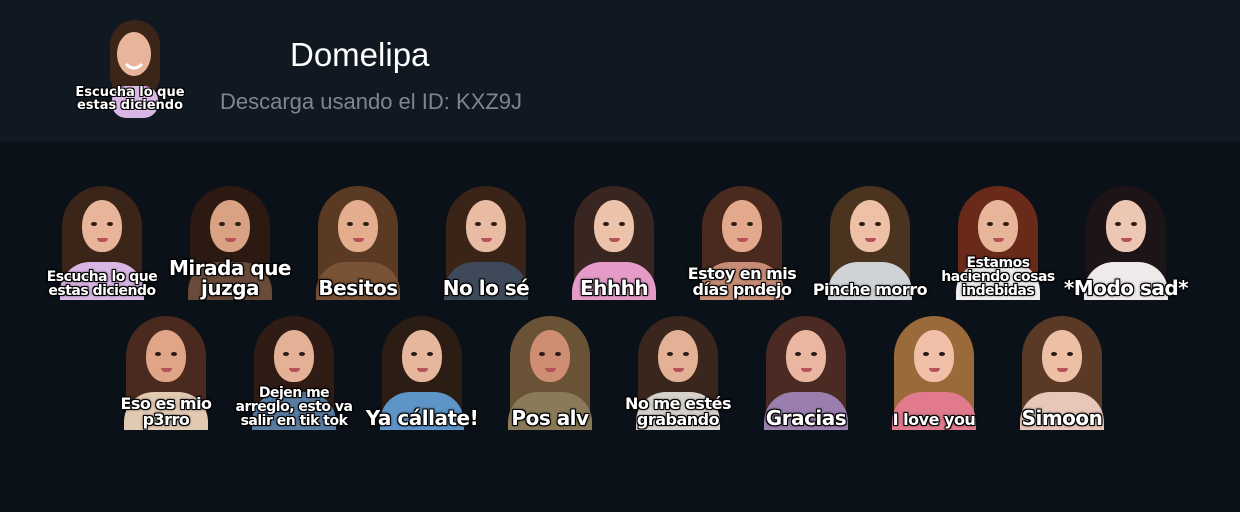 Image resolution: width=1240 pixels, height=512 pixels. What do you see at coordinates (422, 418) in the screenshot?
I see `sticker-caption: Ya cállate!` at bounding box center [422, 418].